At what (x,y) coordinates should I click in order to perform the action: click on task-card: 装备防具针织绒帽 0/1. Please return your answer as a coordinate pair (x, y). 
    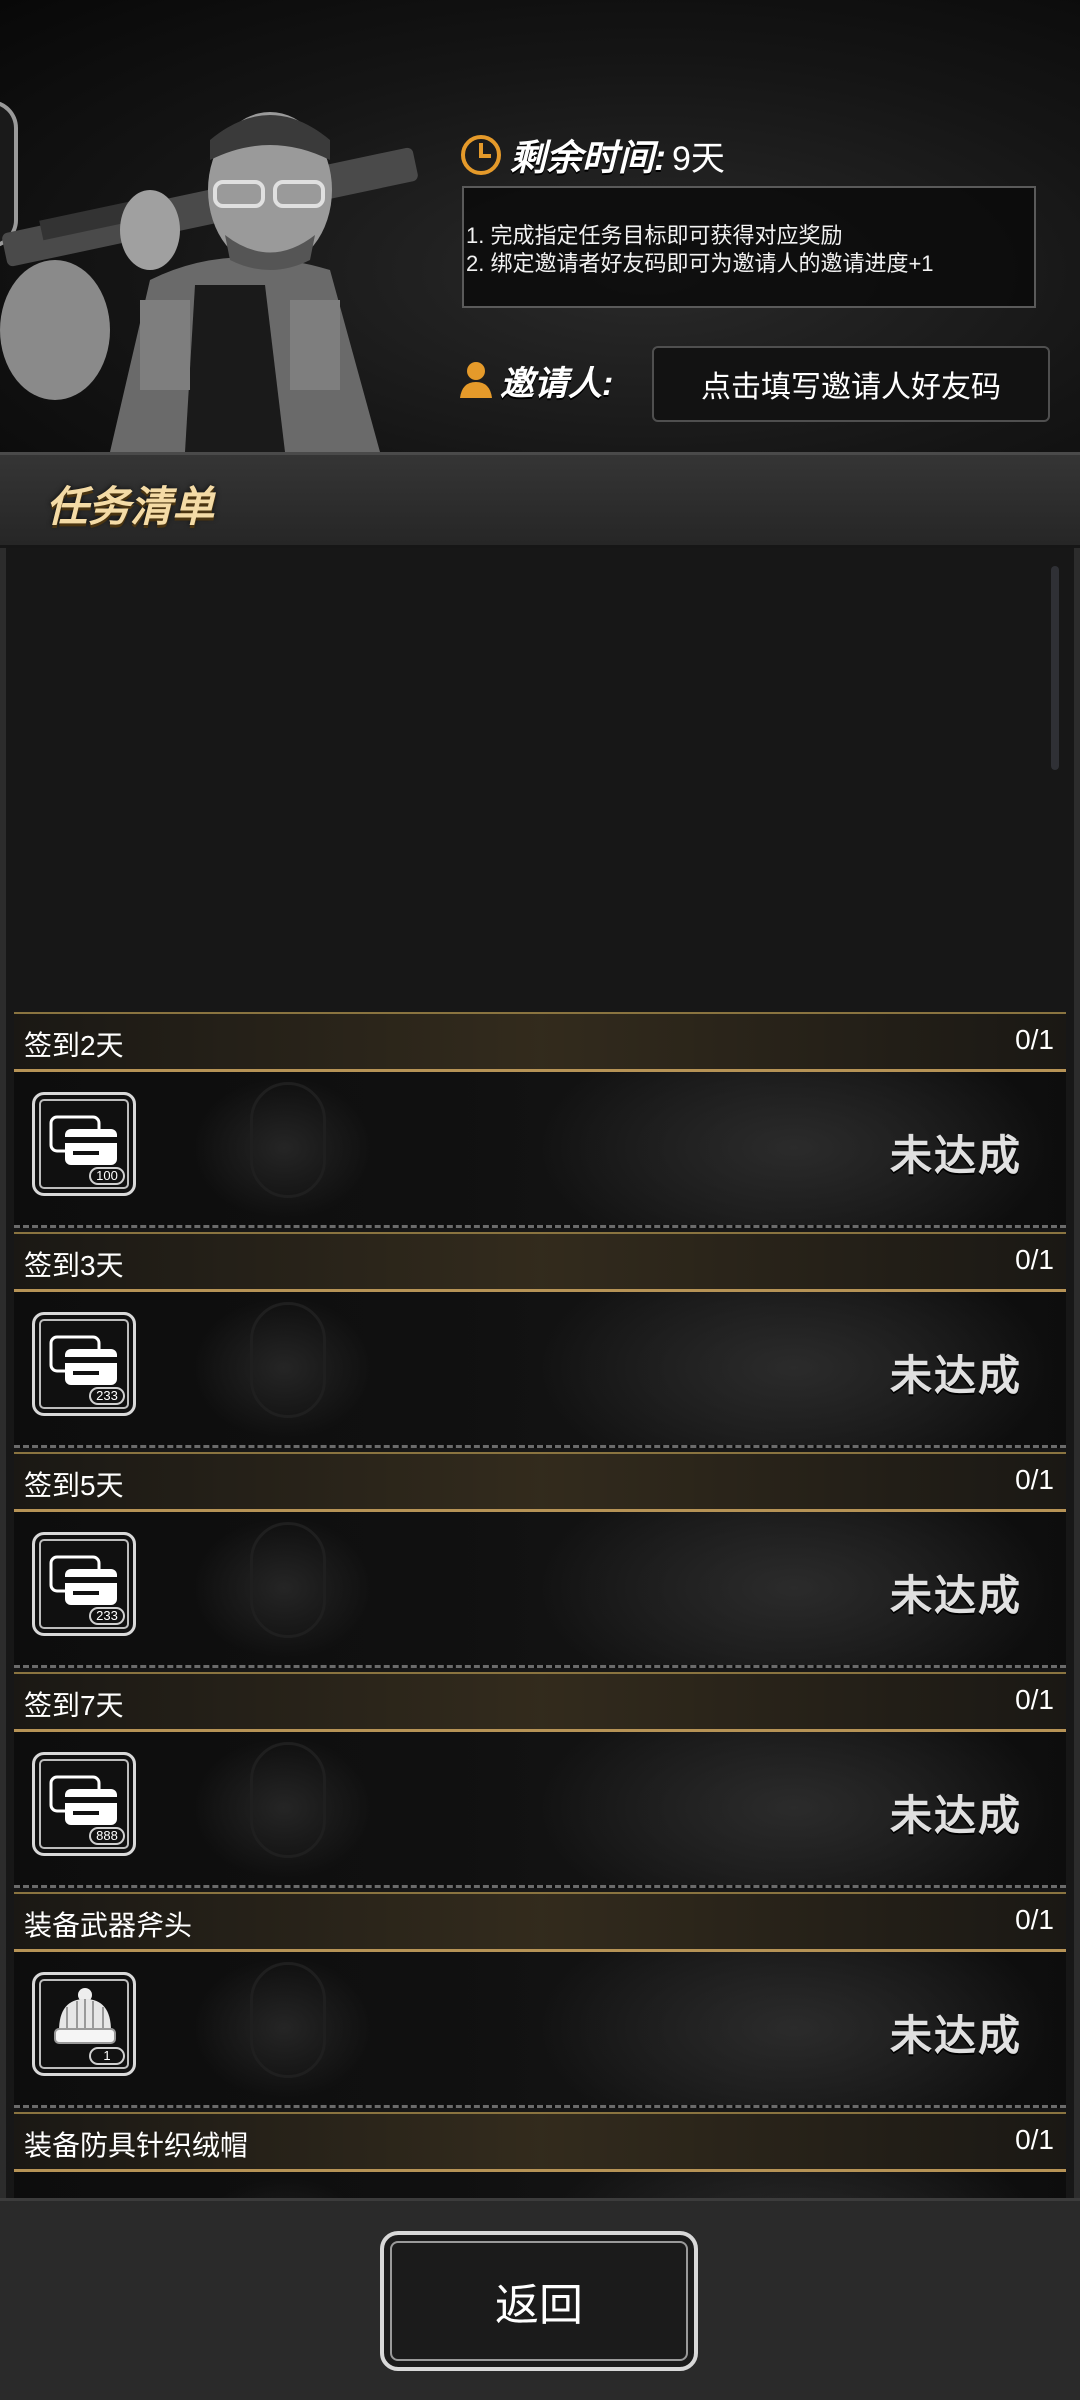
    Looking at the image, I should click on (540, 2155).